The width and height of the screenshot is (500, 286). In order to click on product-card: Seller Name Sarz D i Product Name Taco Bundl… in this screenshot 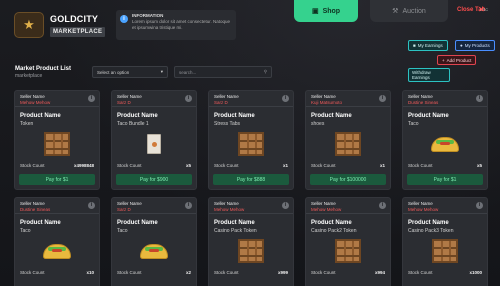, I will do `click(154, 140)`.